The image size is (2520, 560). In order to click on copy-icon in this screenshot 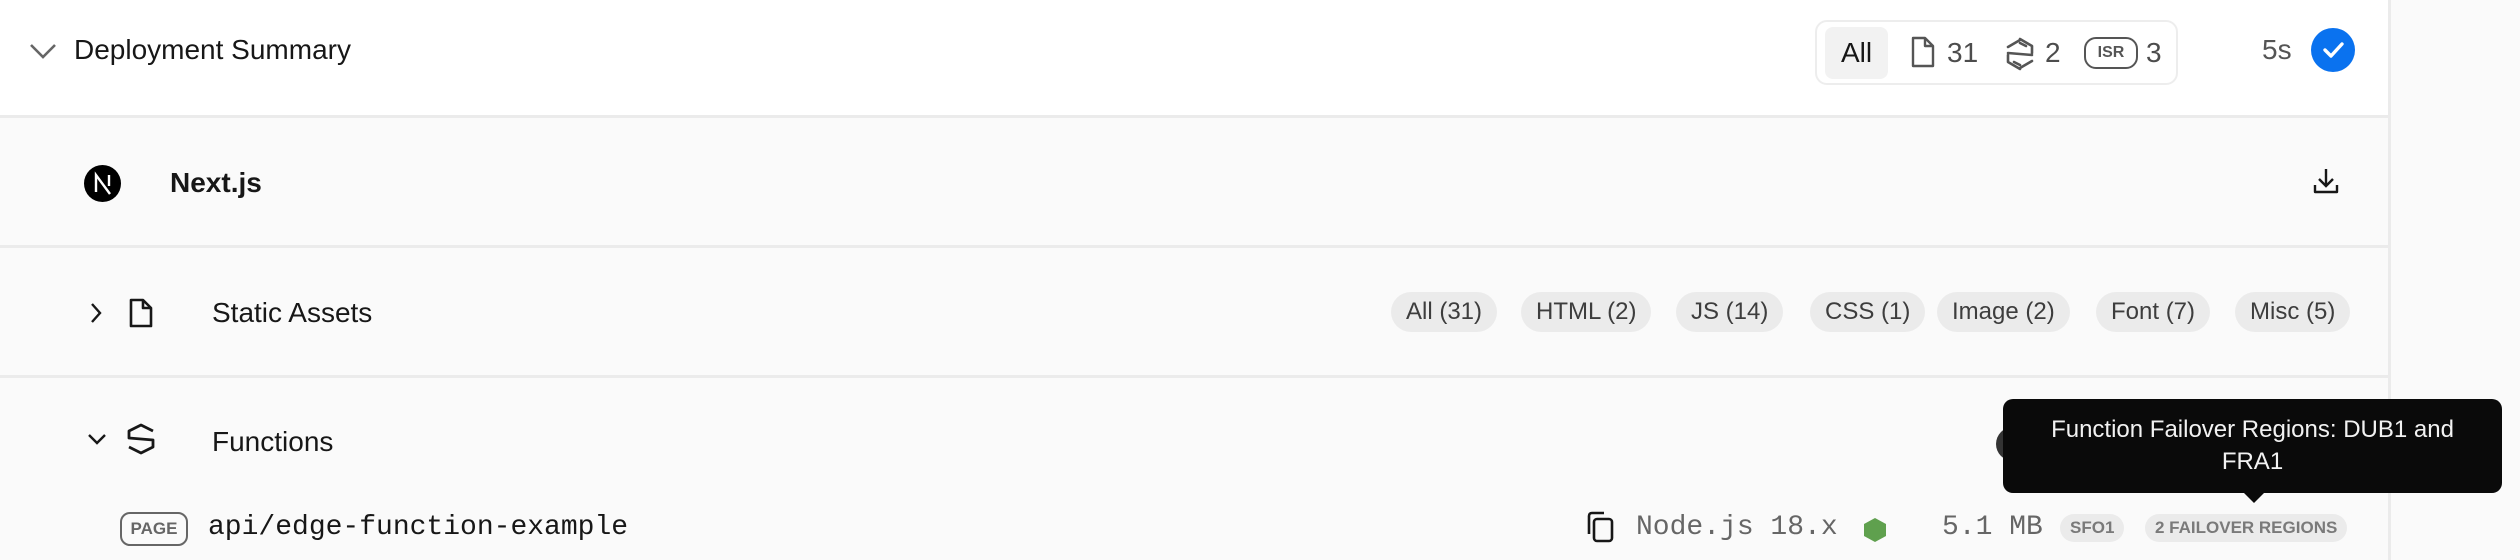, I will do `click(1600, 527)`.